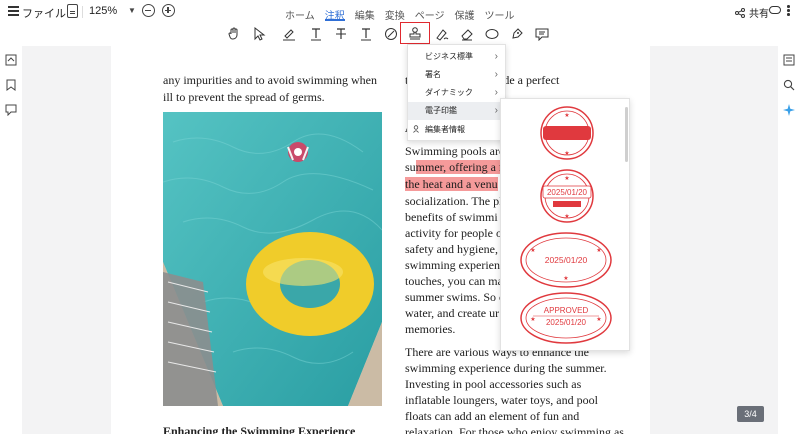 This screenshot has width=800, height=434. What do you see at coordinates (391, 34) in the screenshot?
I see `sticky-note-icon` at bounding box center [391, 34].